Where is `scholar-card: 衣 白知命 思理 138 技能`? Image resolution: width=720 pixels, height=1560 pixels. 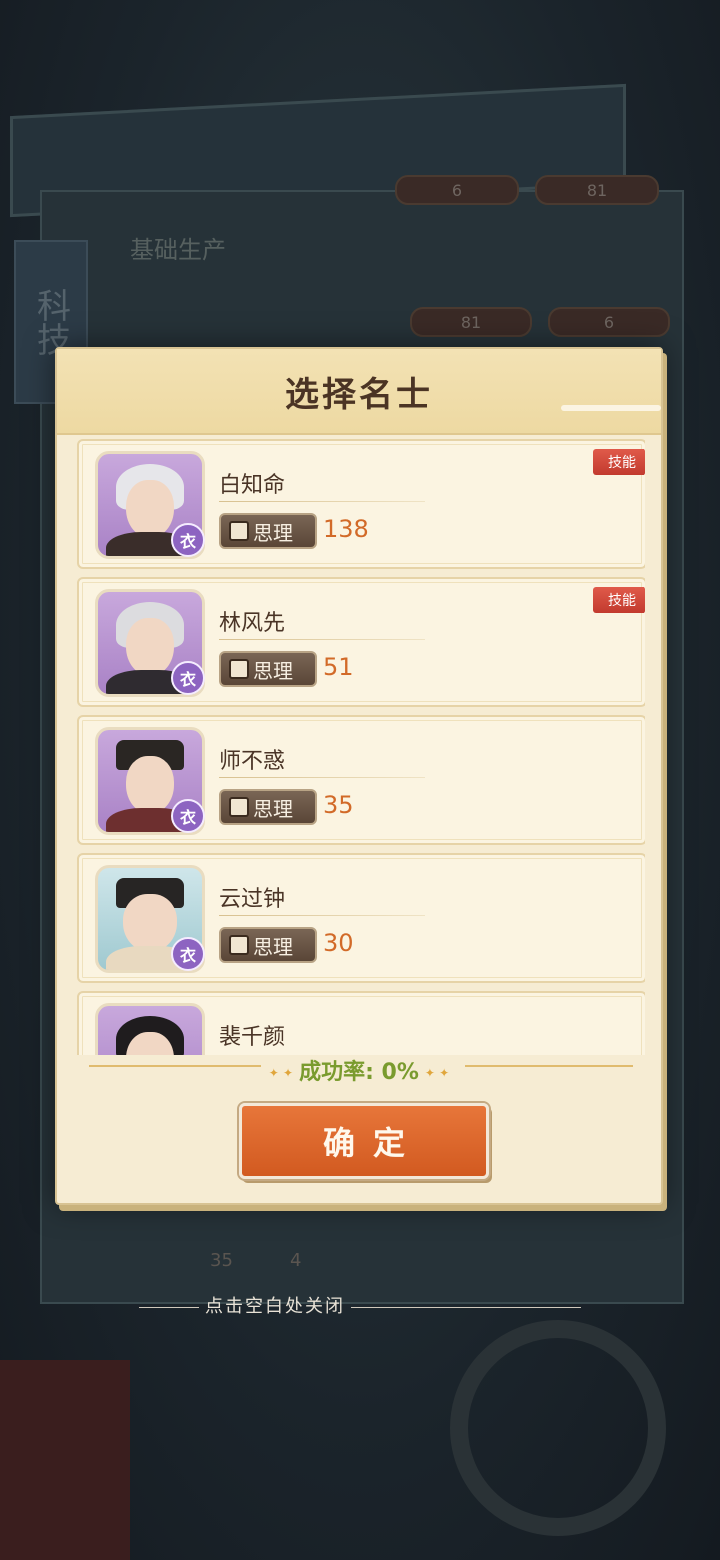 scholar-card: 衣 白知命 思理 138 技能 is located at coordinates (361, 504).